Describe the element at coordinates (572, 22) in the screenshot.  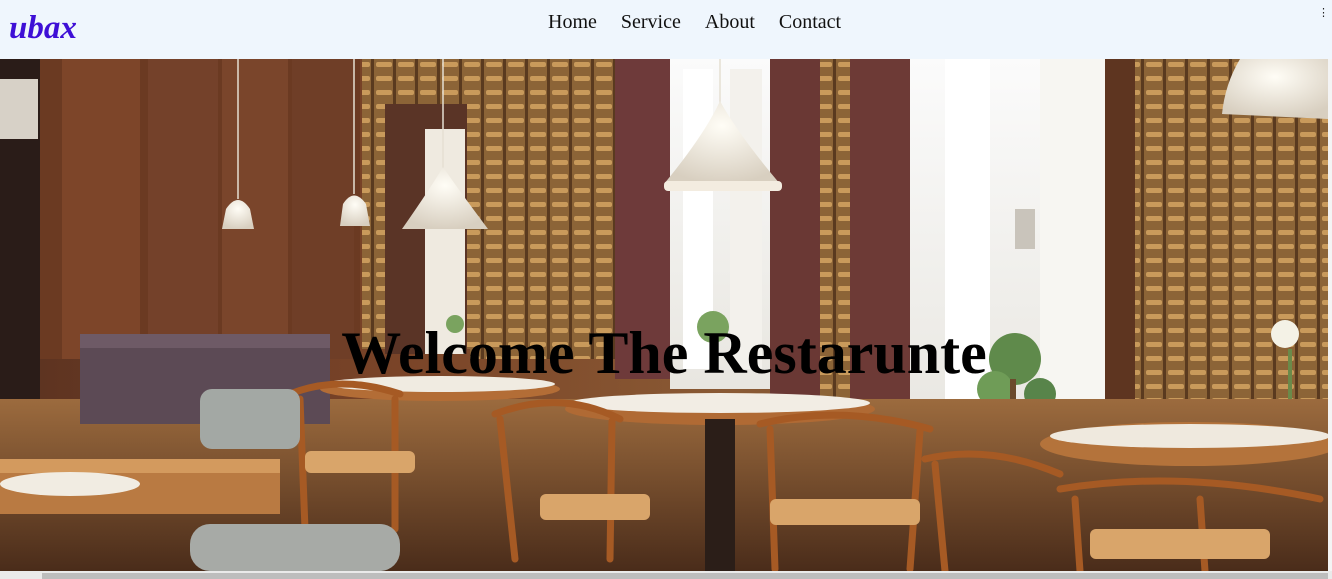
I see `nav-link-home: Home` at that location.